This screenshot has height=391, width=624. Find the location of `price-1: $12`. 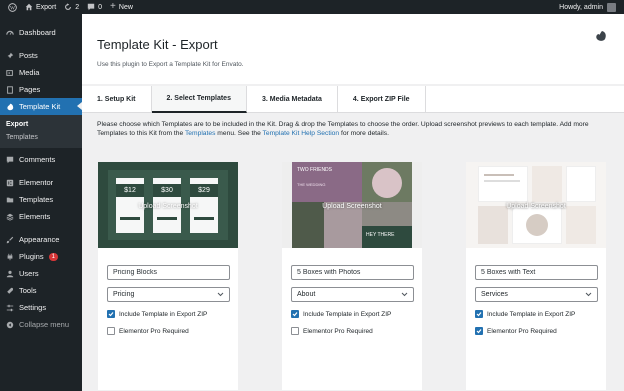

price-1: $12 is located at coordinates (130, 190).